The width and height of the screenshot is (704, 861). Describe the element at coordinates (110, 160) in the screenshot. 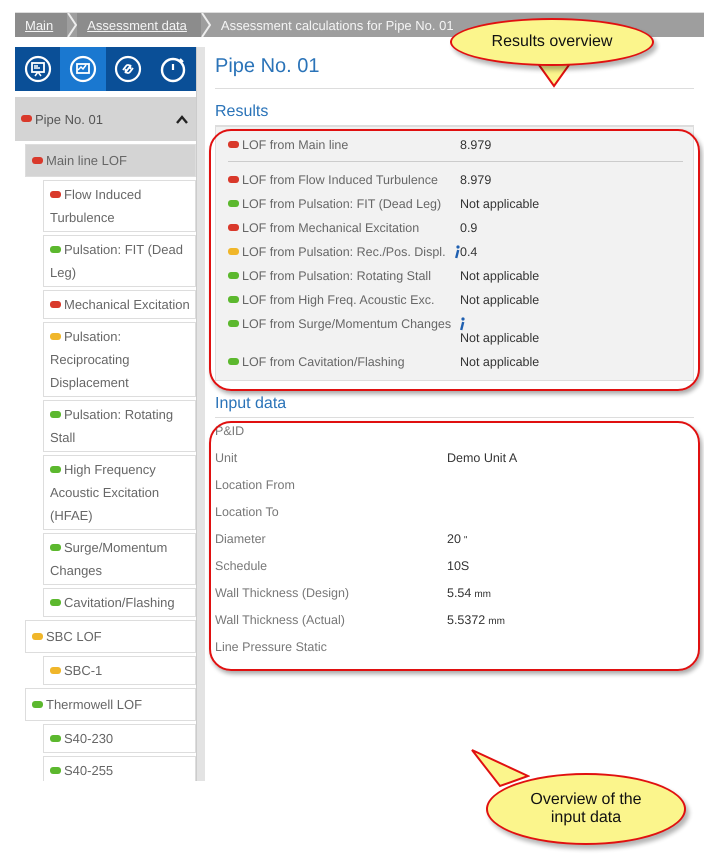

I see `tree-item: Main line LOF` at that location.